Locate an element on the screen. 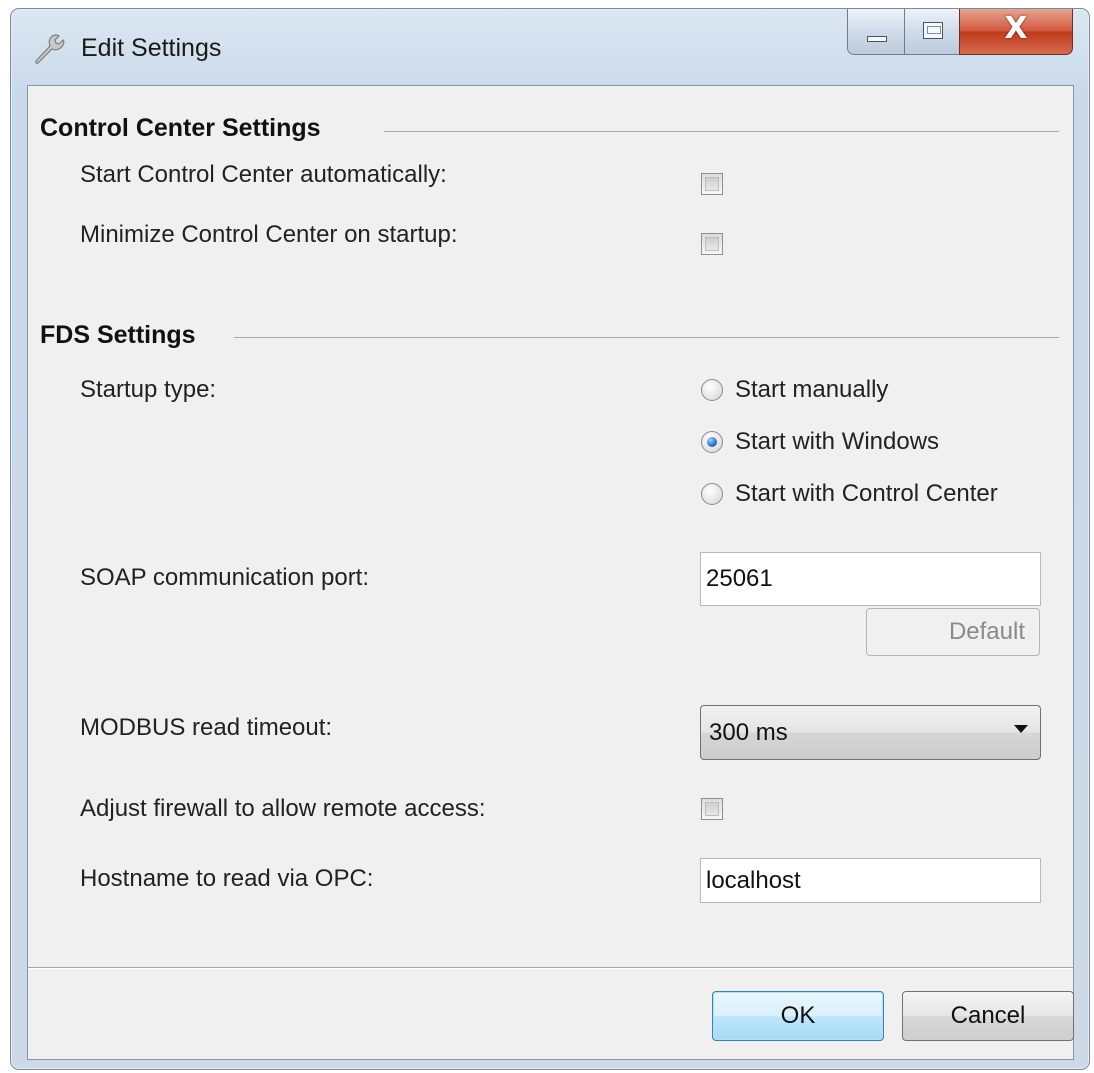 The image size is (1094, 1073). chevron-down-icon is located at coordinates (1021, 729).